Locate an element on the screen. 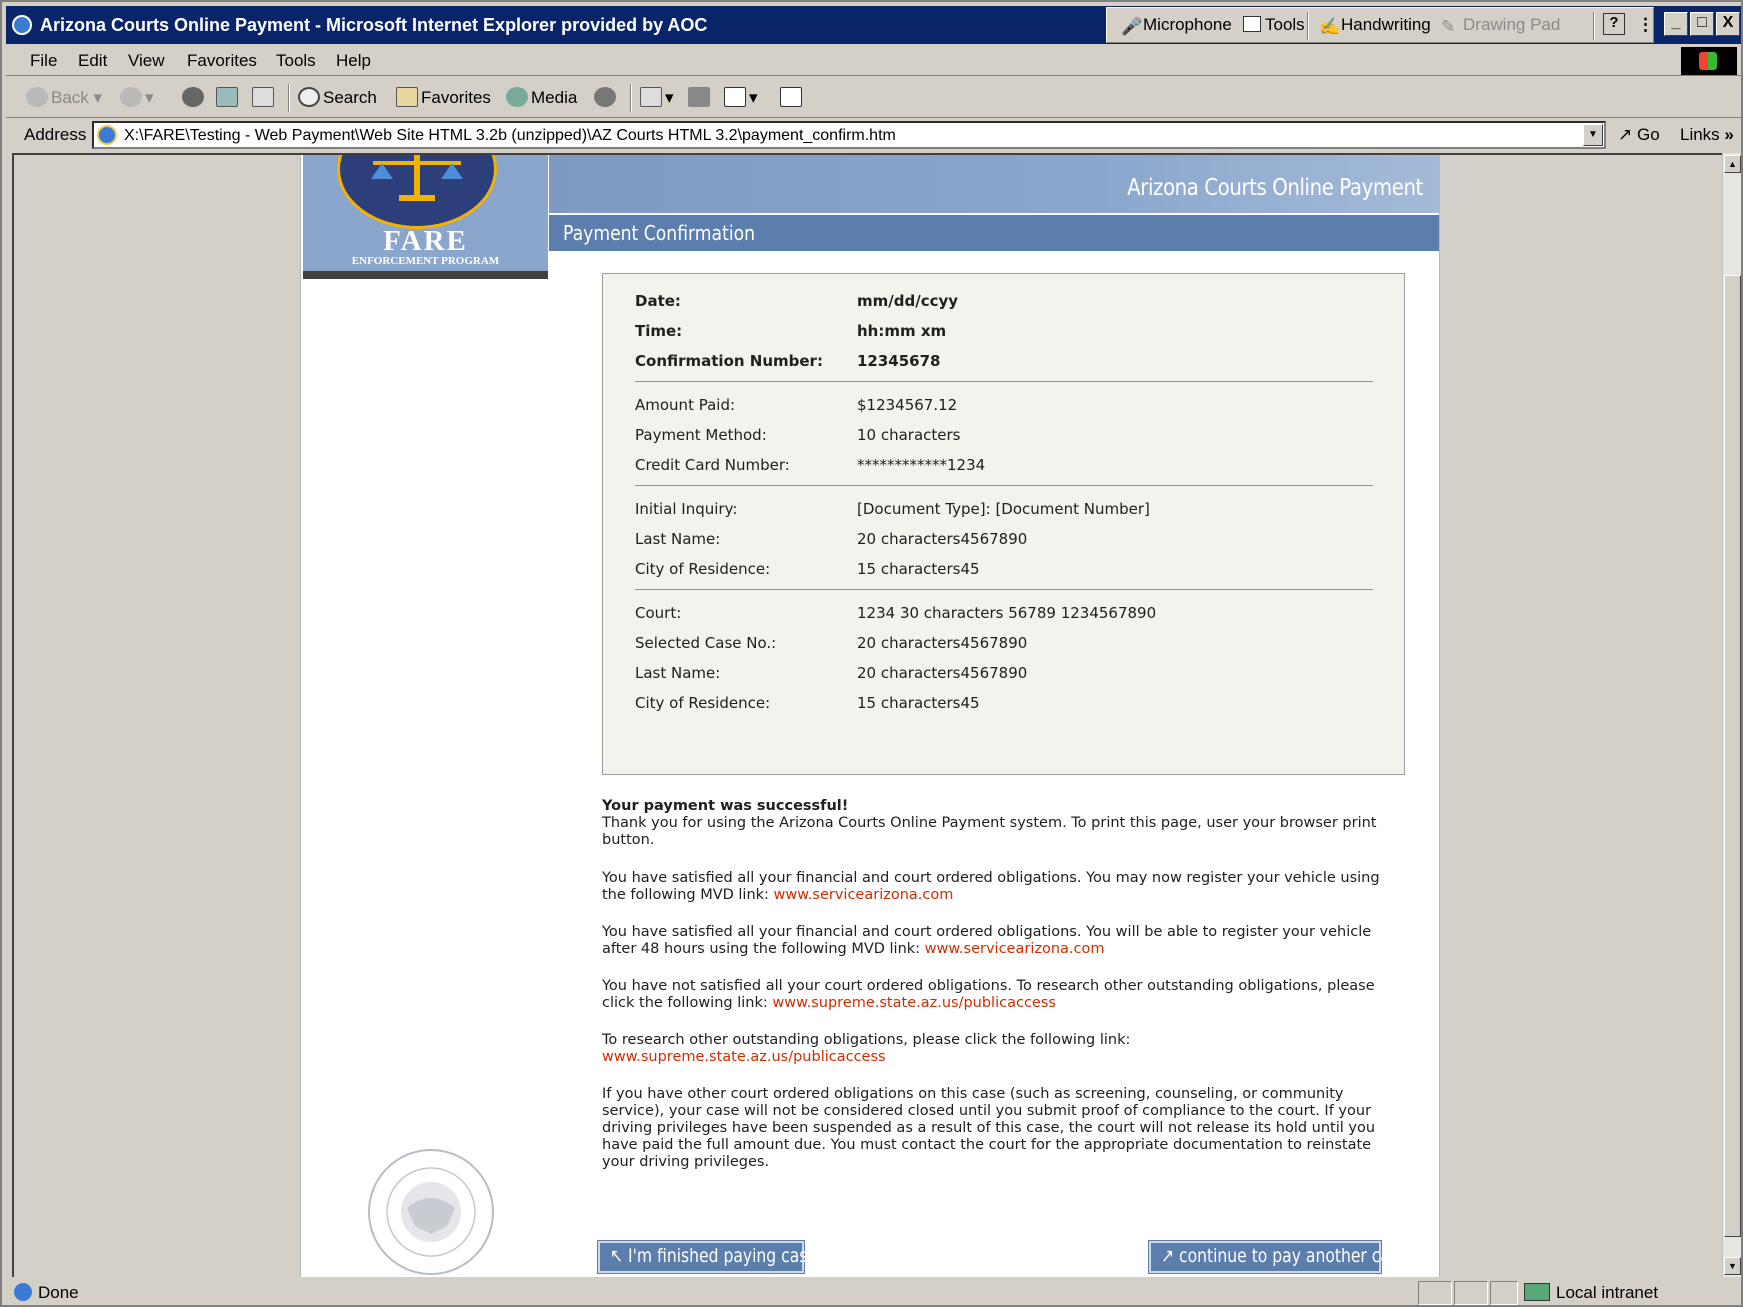 The width and height of the screenshot is (1743, 1307). supreme-court-seal-icon is located at coordinates (431, 1212).